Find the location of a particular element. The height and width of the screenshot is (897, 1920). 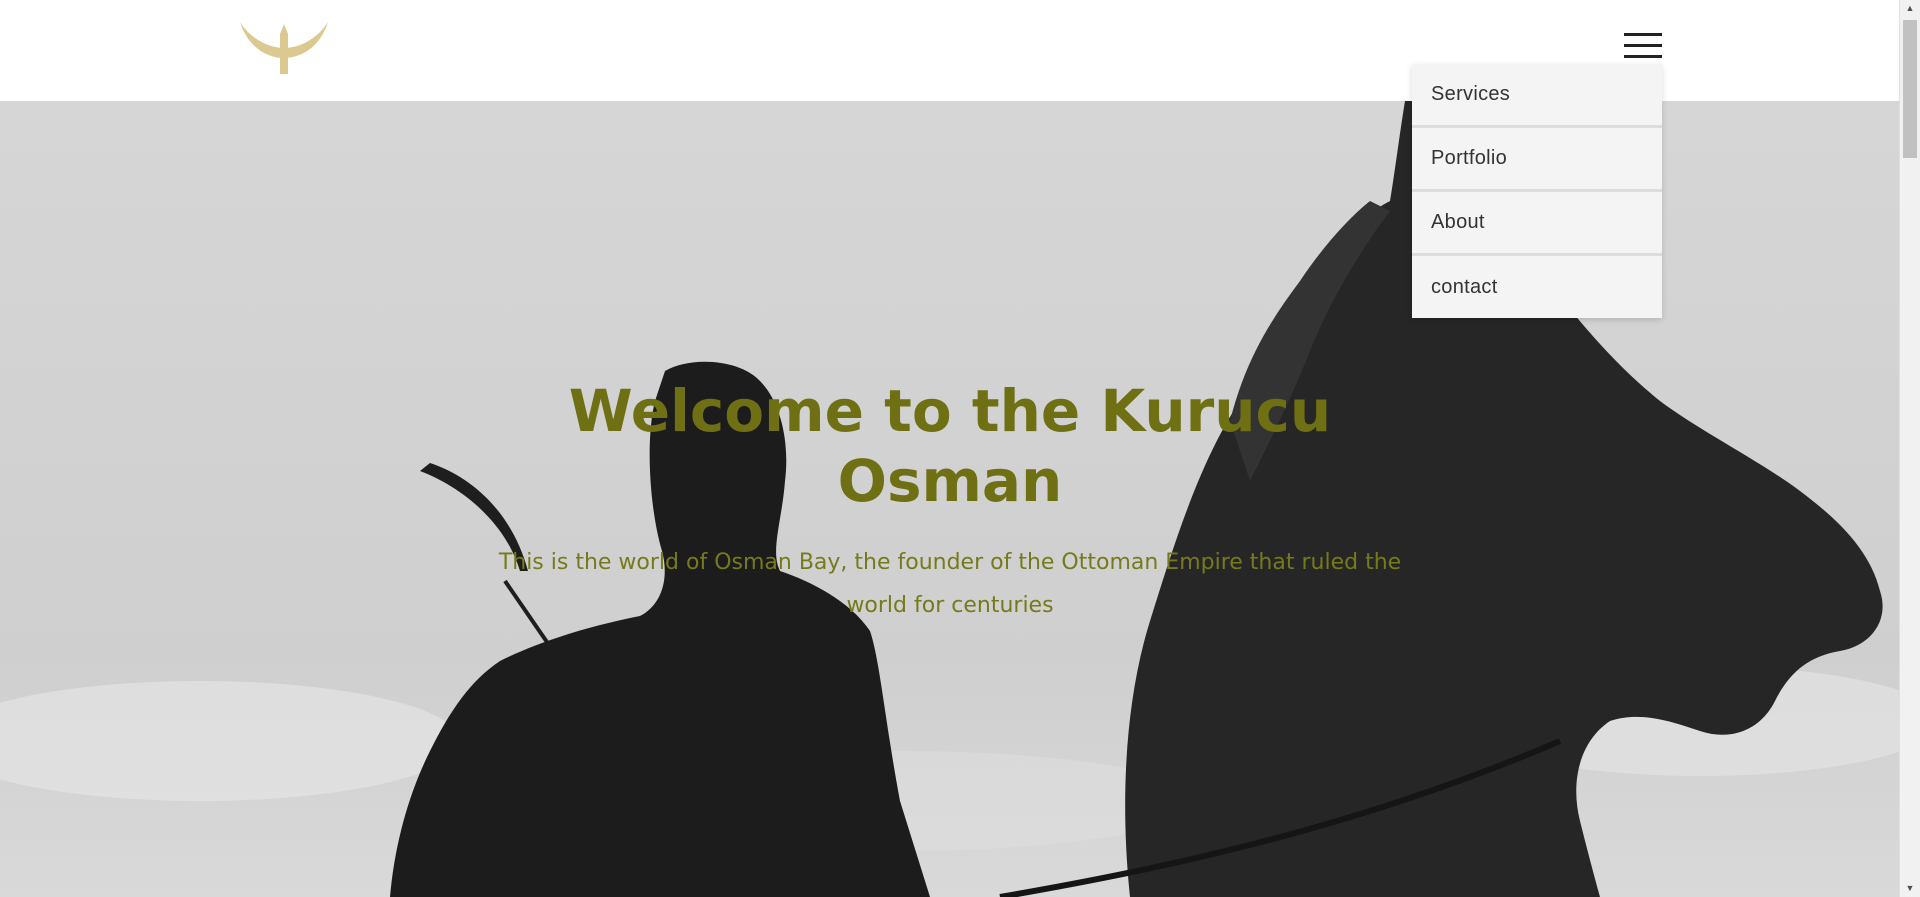

vertical-scrollbar: ▲ ▼ is located at coordinates (1909, 448).